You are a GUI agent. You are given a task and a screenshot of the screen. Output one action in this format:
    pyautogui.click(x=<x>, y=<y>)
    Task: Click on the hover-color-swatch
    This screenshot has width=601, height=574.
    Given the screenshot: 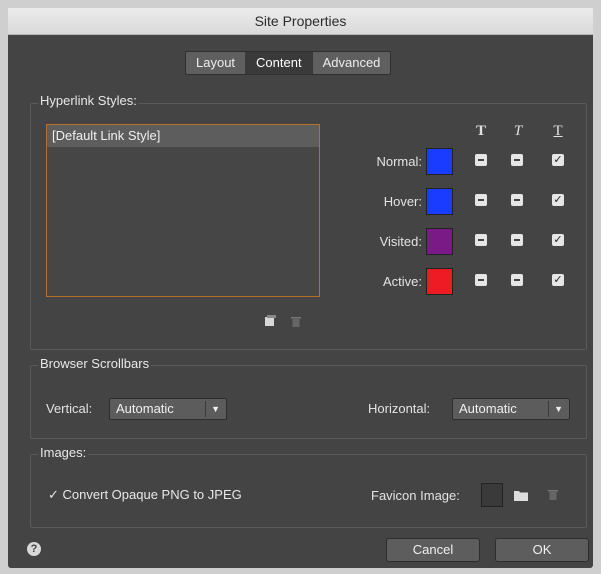 What is the action you would take?
    pyautogui.click(x=439, y=201)
    